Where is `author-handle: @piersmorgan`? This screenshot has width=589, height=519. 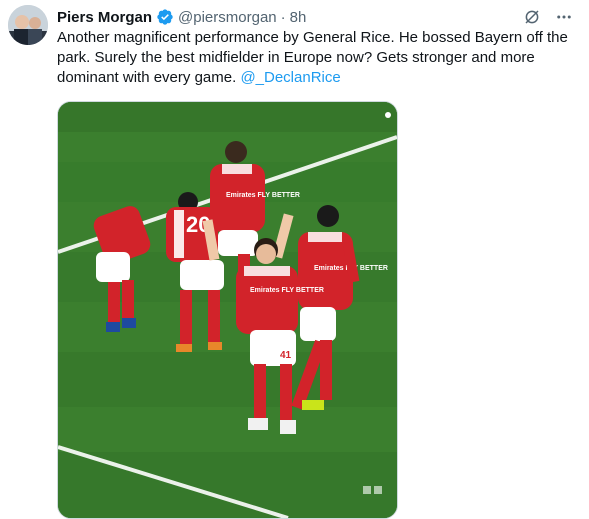
author-handle: @piersmorgan is located at coordinates (227, 17).